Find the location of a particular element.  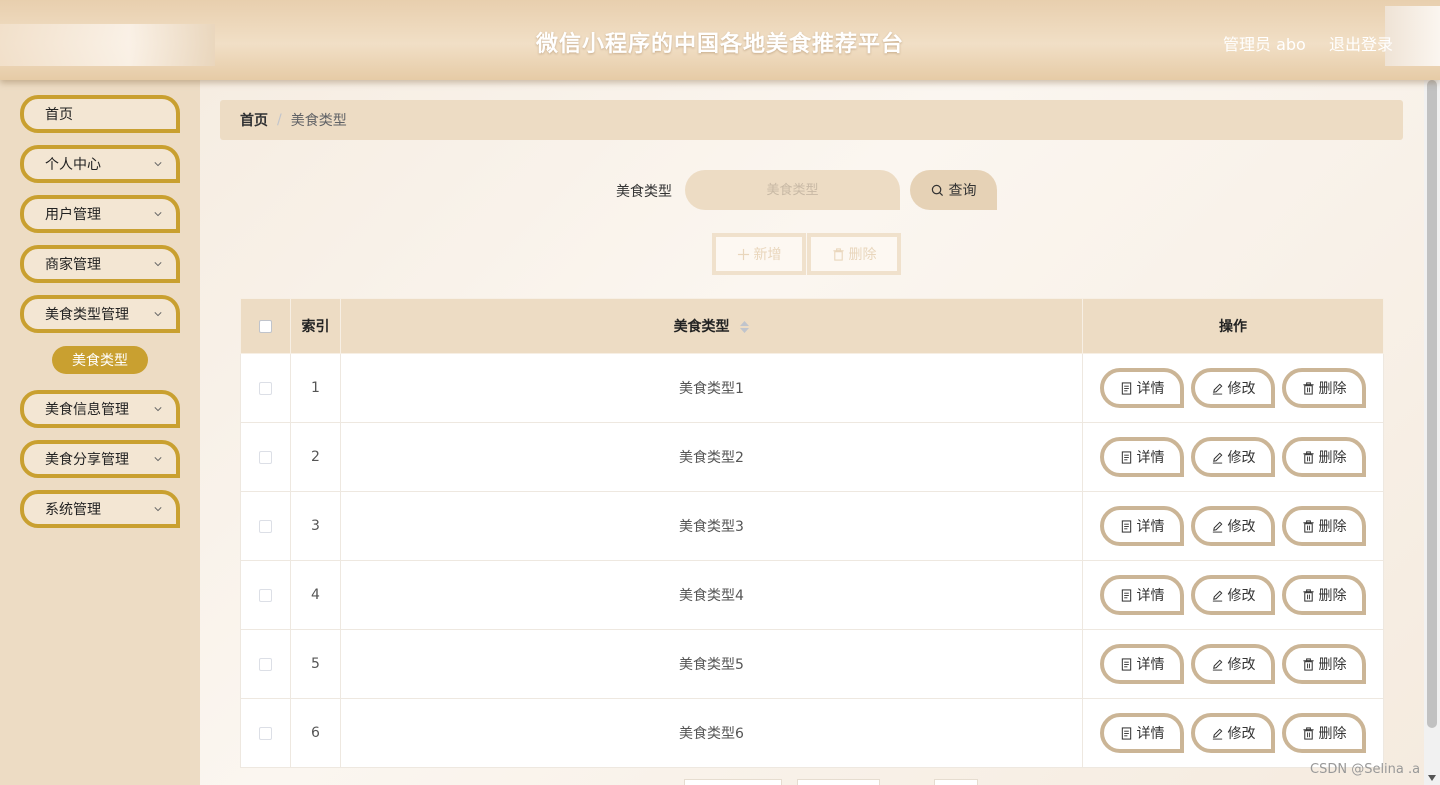

row-index: 5 is located at coordinates (315, 664).